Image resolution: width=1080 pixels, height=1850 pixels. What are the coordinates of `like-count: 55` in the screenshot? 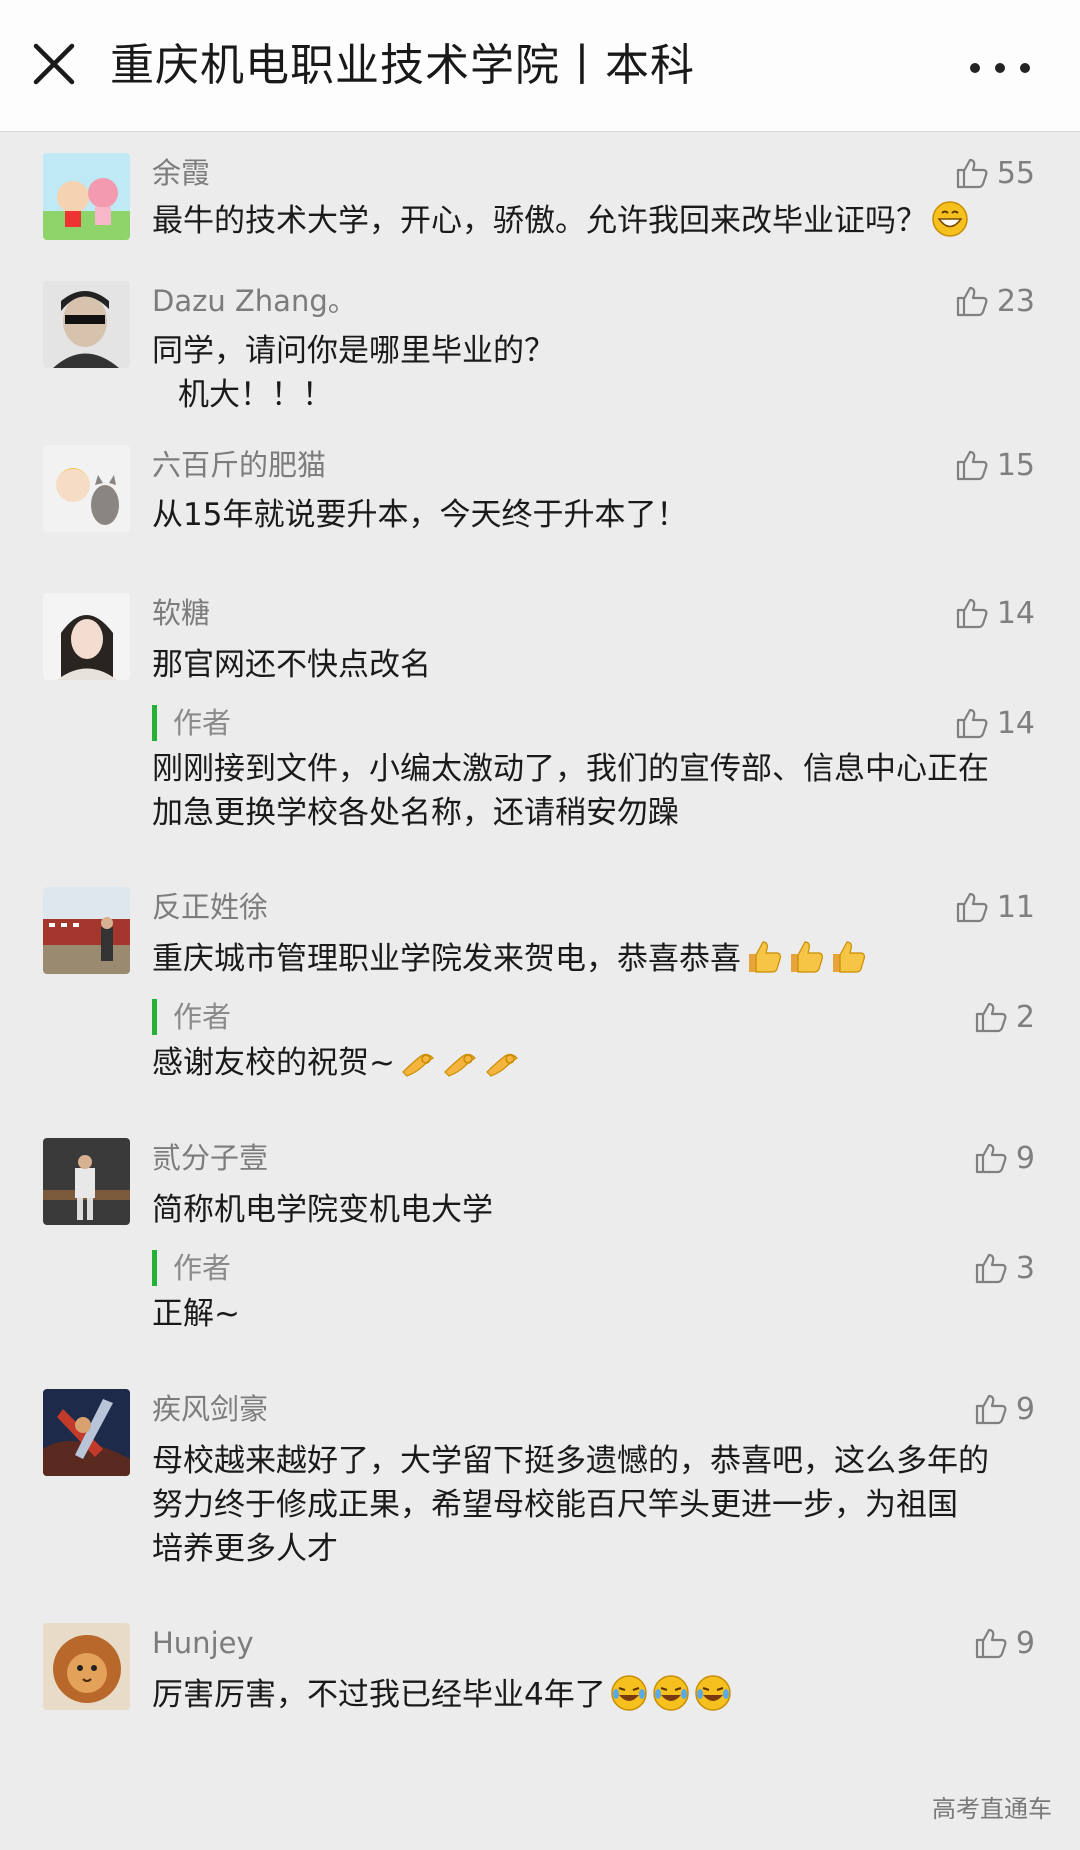 It's located at (1015, 173).